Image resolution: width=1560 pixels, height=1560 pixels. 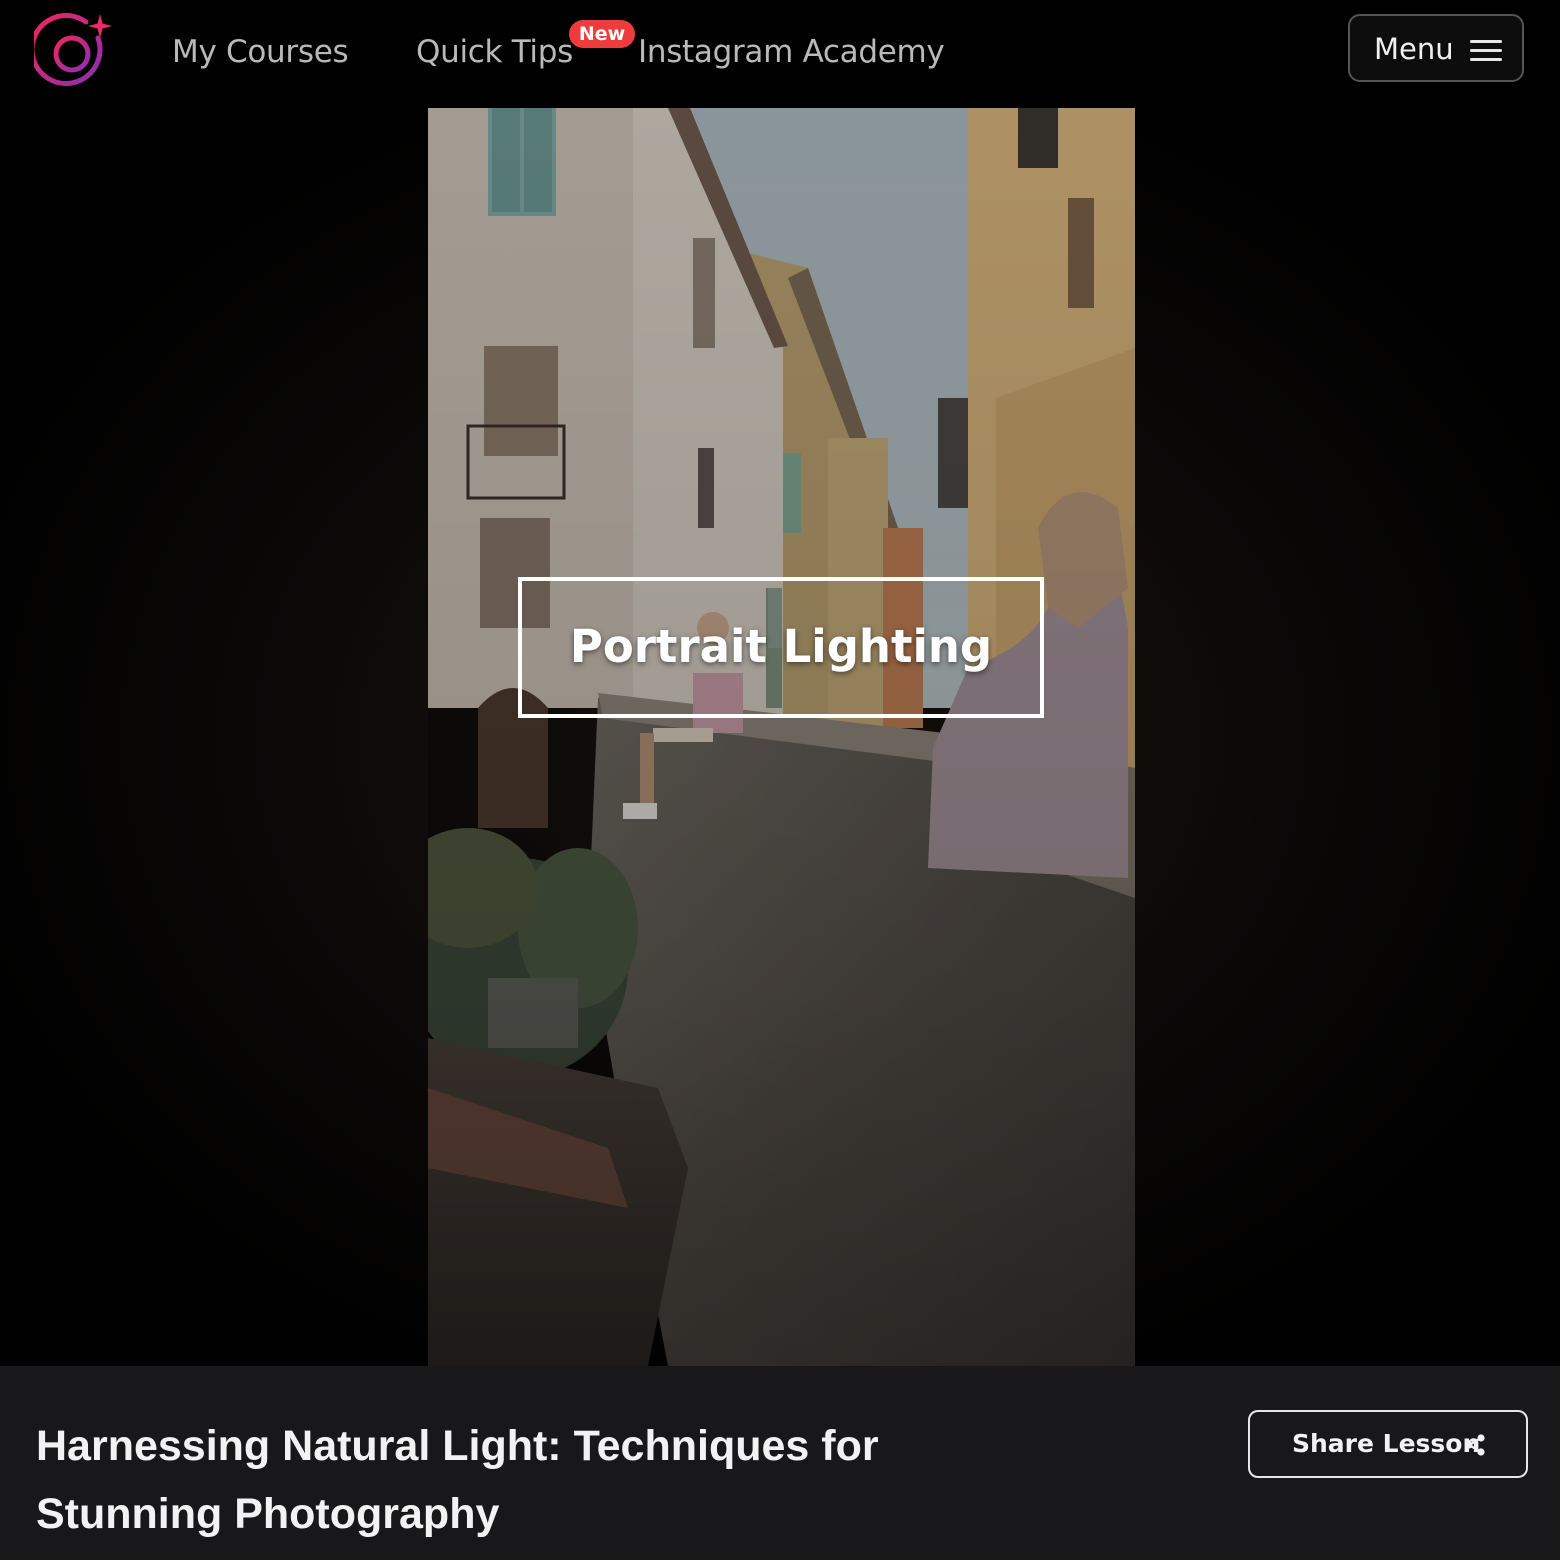 What do you see at coordinates (260, 52) in the screenshot?
I see `nav-link-my-courses: My Courses` at bounding box center [260, 52].